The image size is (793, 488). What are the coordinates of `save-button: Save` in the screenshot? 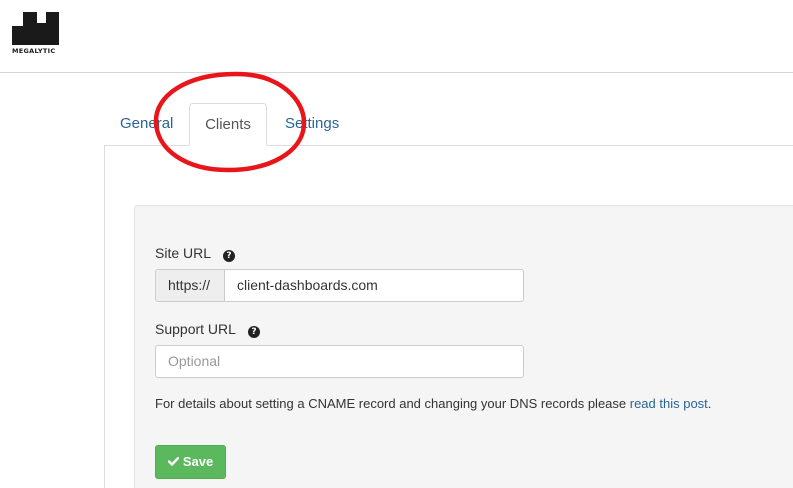 It's located at (190, 462).